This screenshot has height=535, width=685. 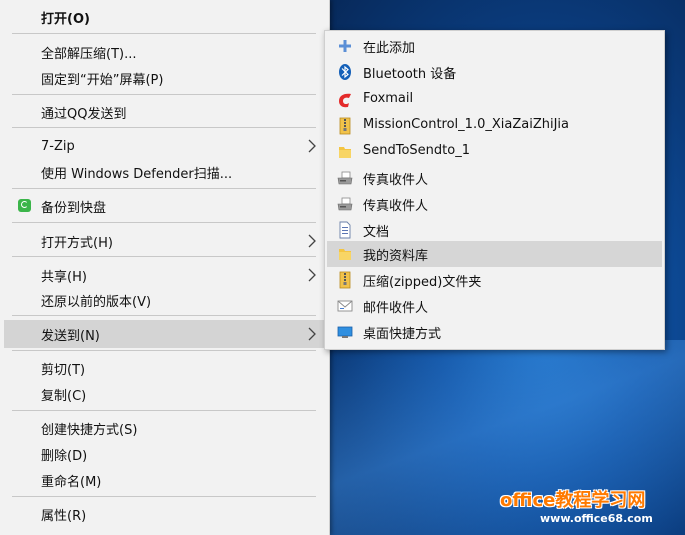 What do you see at coordinates (416, 150) in the screenshot?
I see `sendto-item-label: SendToSendto_1` at bounding box center [416, 150].